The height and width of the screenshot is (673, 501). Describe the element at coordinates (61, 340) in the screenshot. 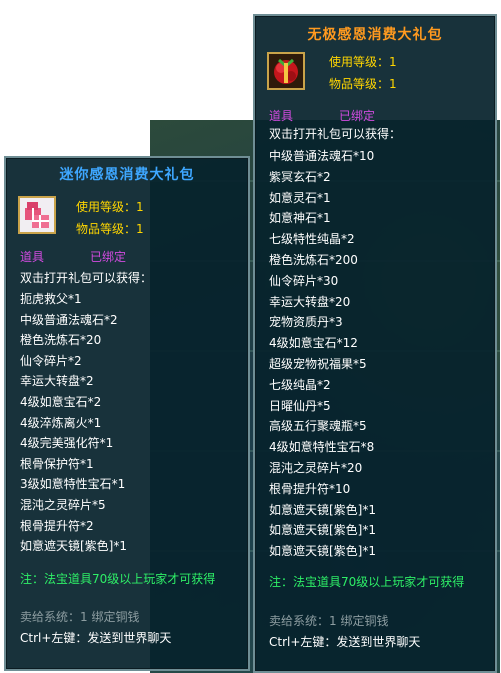

I see `reward-item: 橙色洗炼石*20` at that location.